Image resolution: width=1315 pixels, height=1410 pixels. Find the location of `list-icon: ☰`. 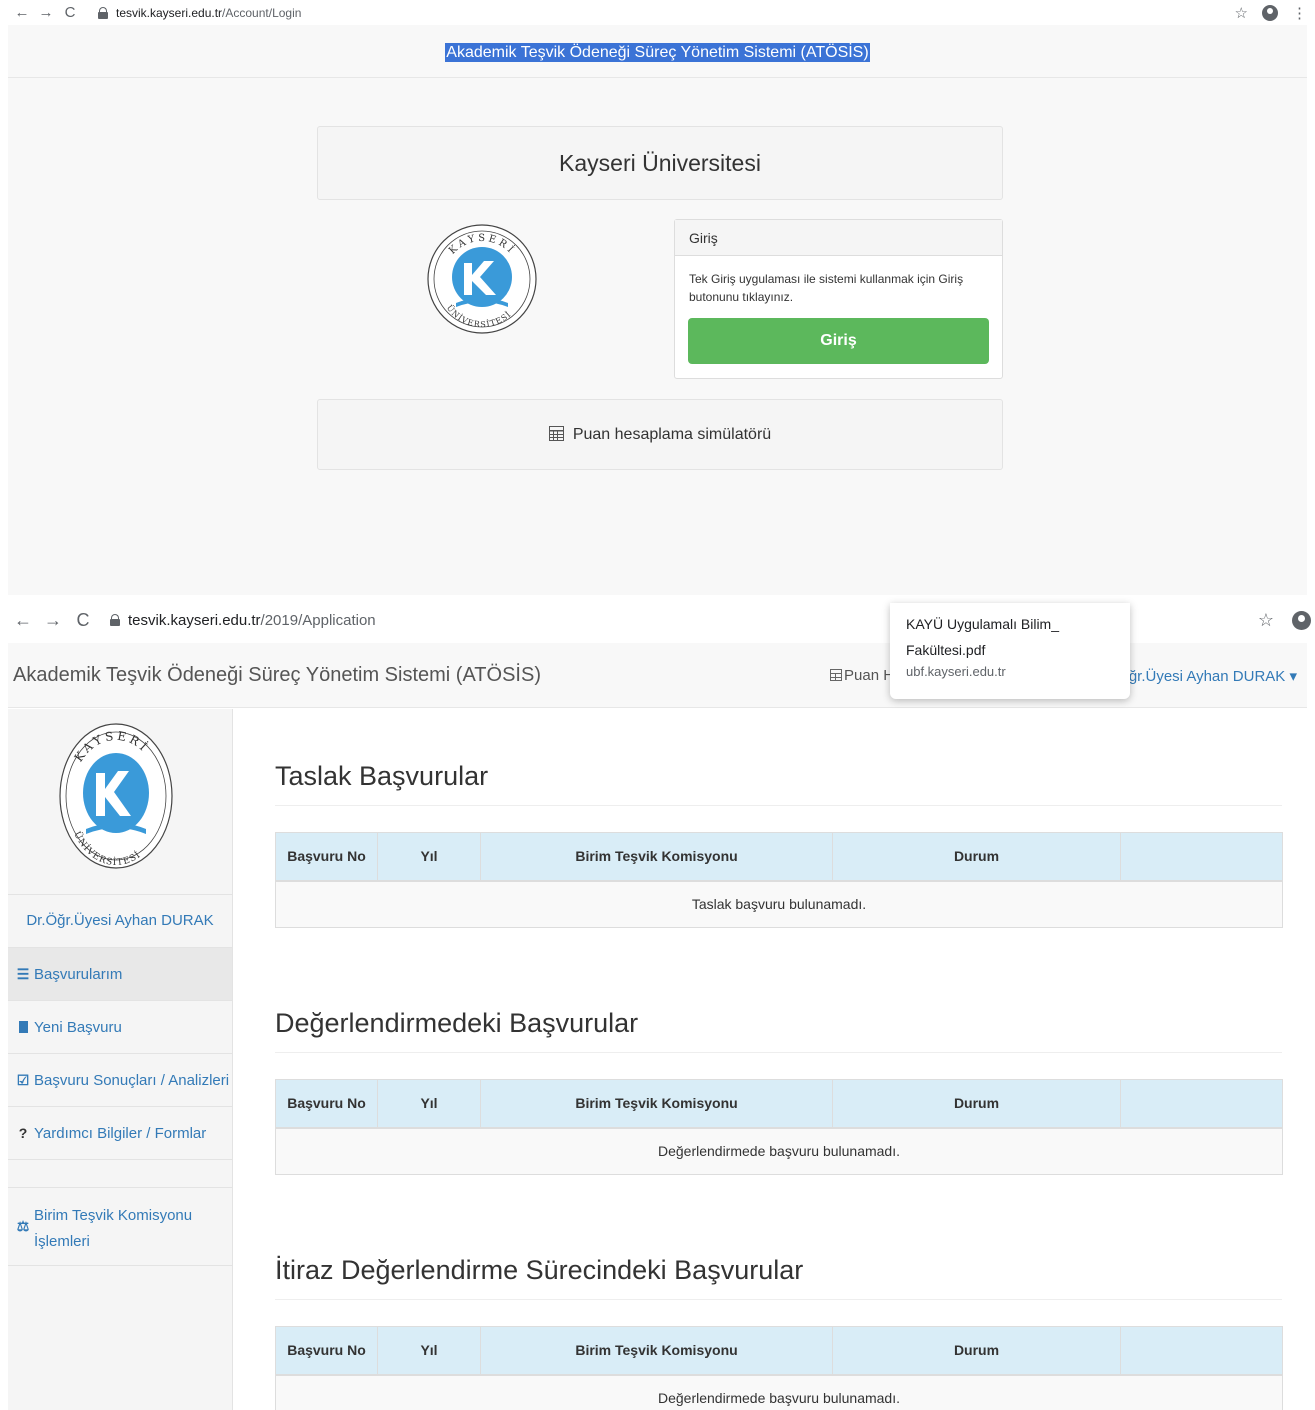

list-icon: ☰ is located at coordinates (23, 973).